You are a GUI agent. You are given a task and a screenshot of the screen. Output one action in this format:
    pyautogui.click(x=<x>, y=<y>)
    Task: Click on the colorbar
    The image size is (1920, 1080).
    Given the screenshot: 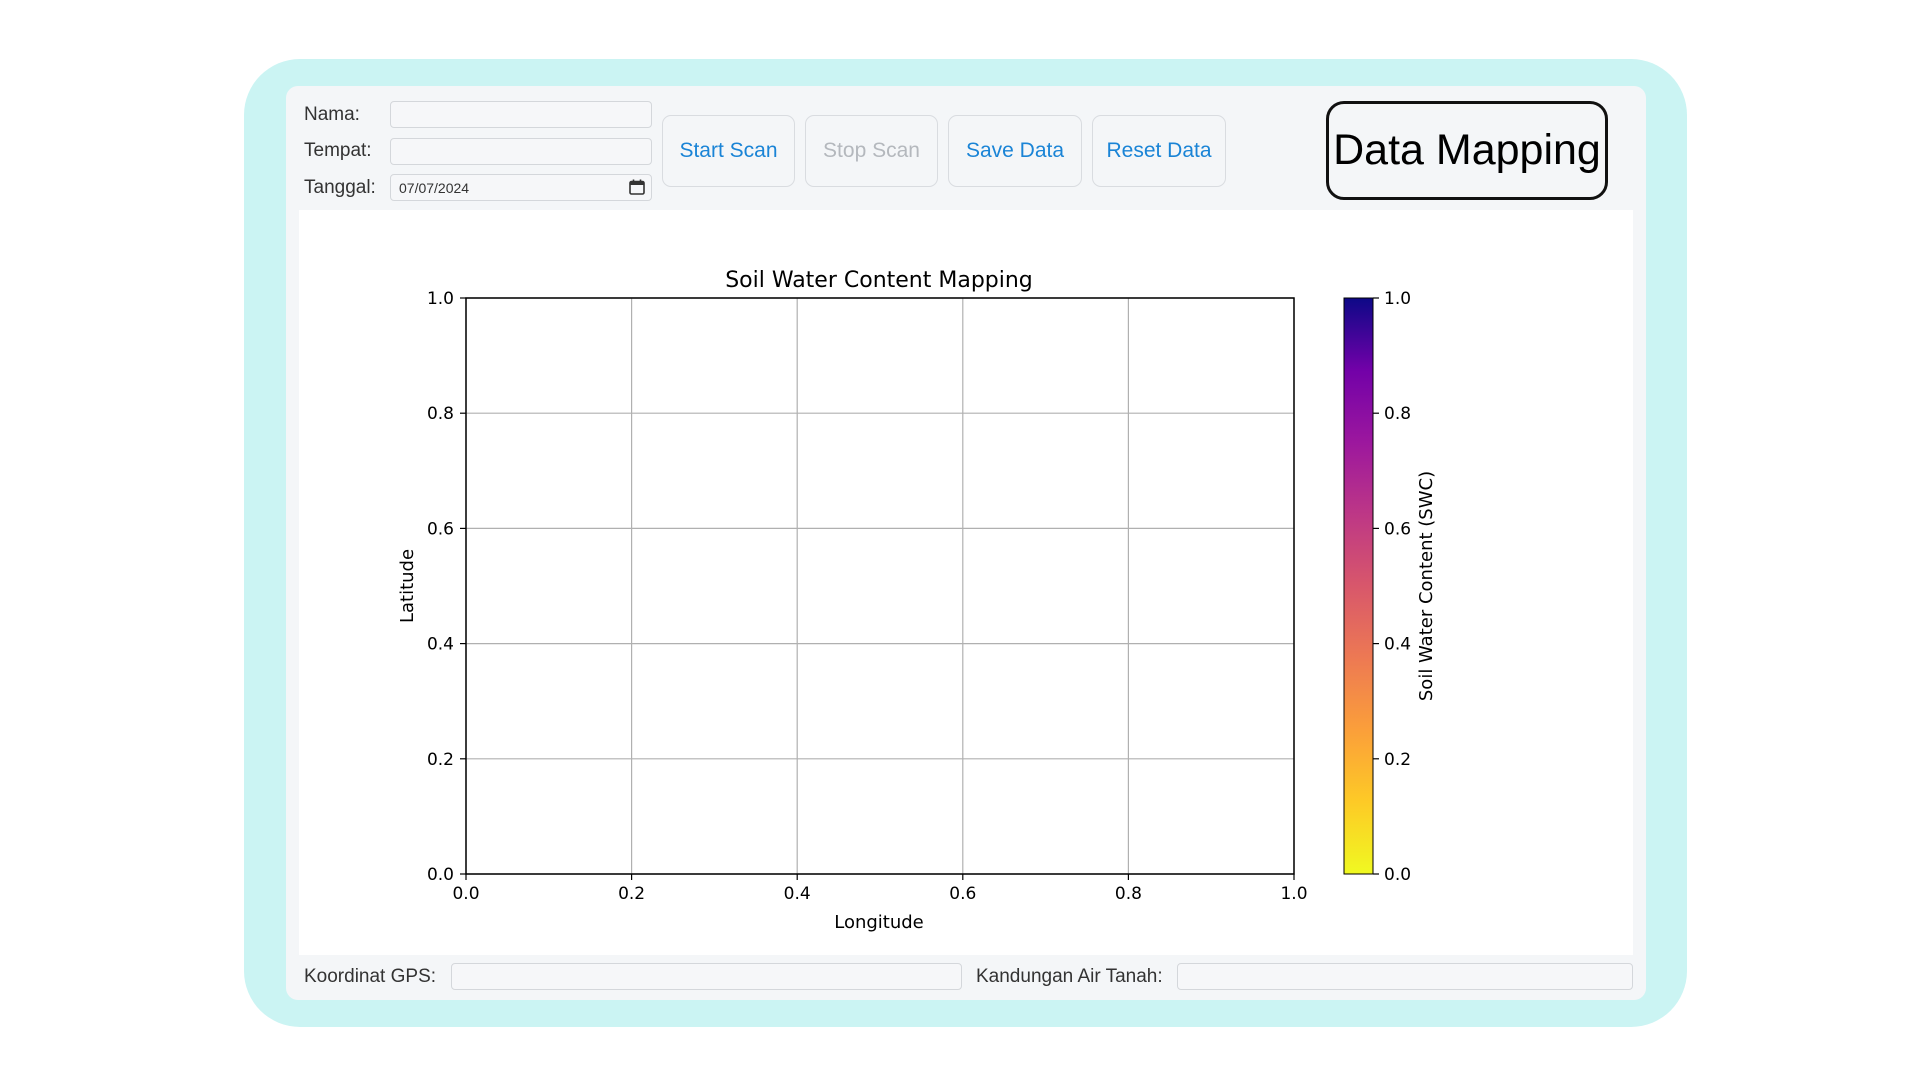 What is the action you would take?
    pyautogui.click(x=1358, y=586)
    